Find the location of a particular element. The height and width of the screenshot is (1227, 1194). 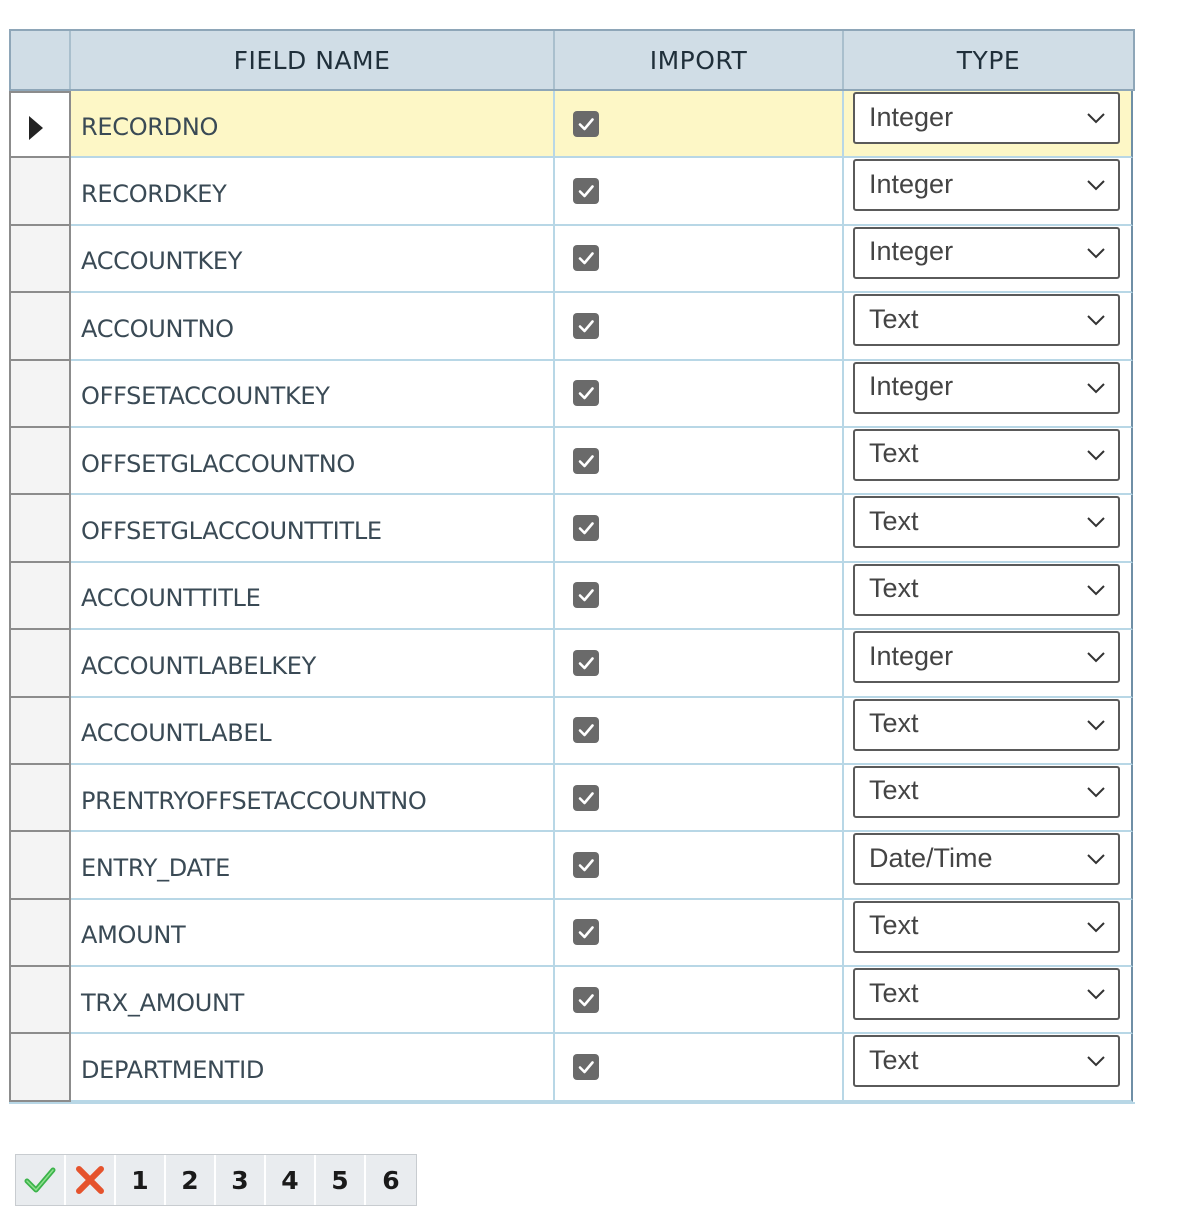

table-row: ACCOUNTLABEL Text is located at coordinates (572, 731).